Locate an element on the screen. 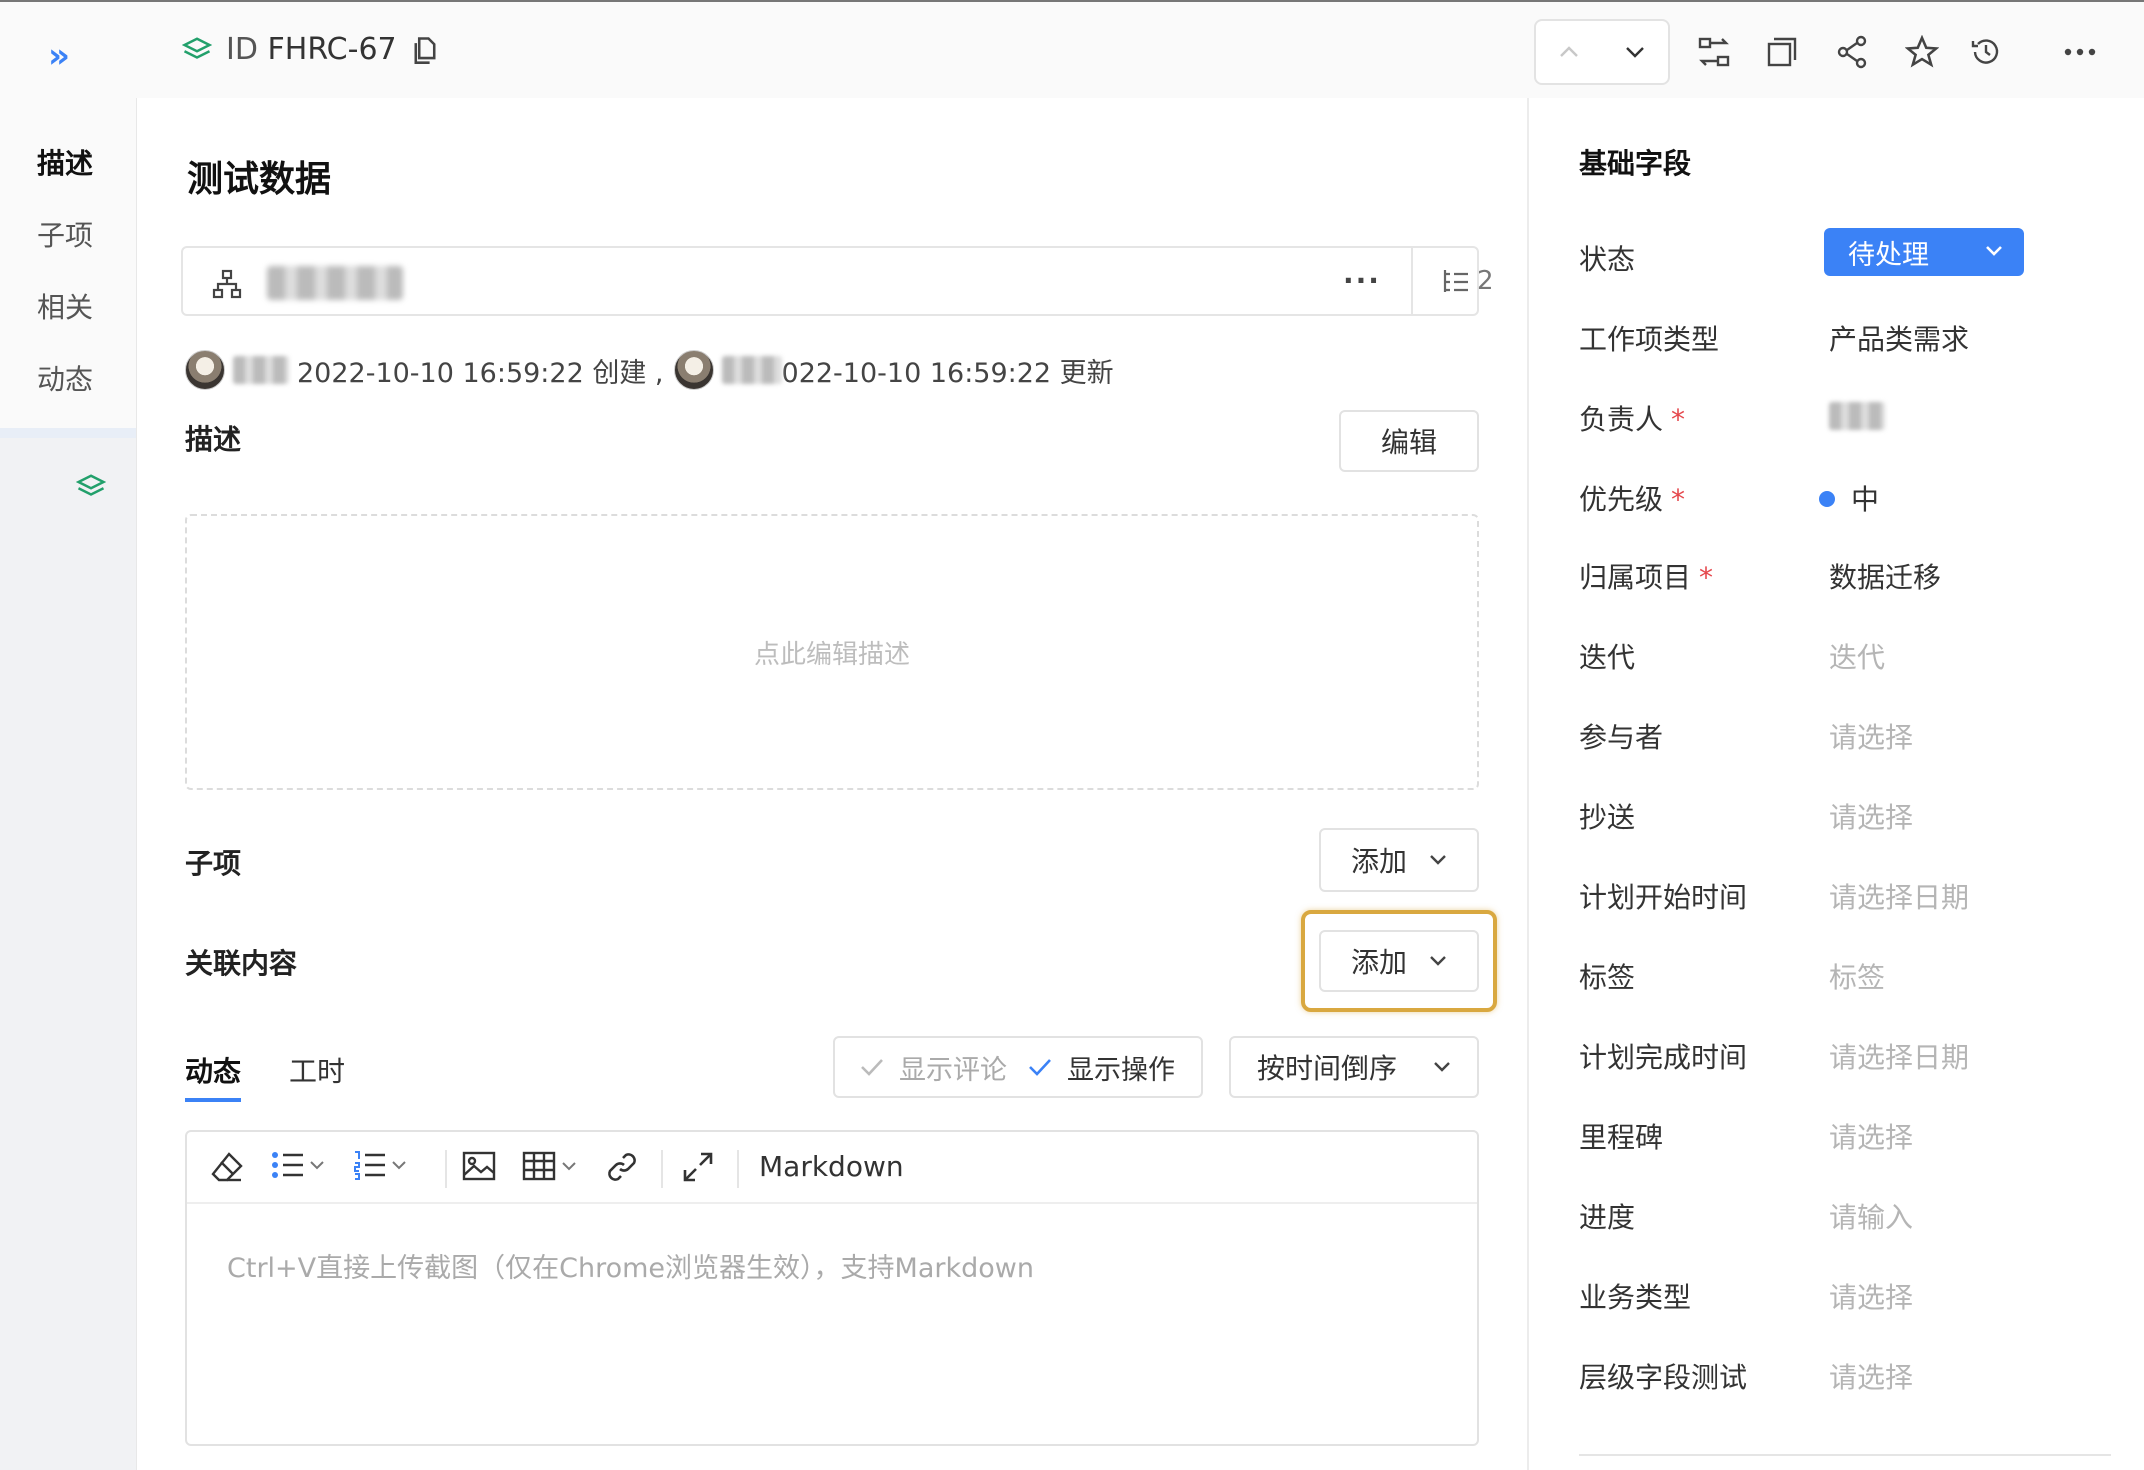 This screenshot has width=2144, height=1470. field-work-item-type: 工作项类型 产品类需求 is located at coordinates (1849, 338).